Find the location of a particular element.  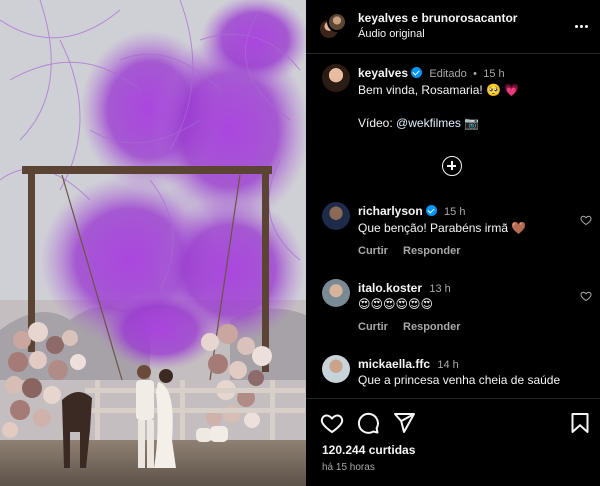

comment-time: 15 h is located at coordinates (454, 212).